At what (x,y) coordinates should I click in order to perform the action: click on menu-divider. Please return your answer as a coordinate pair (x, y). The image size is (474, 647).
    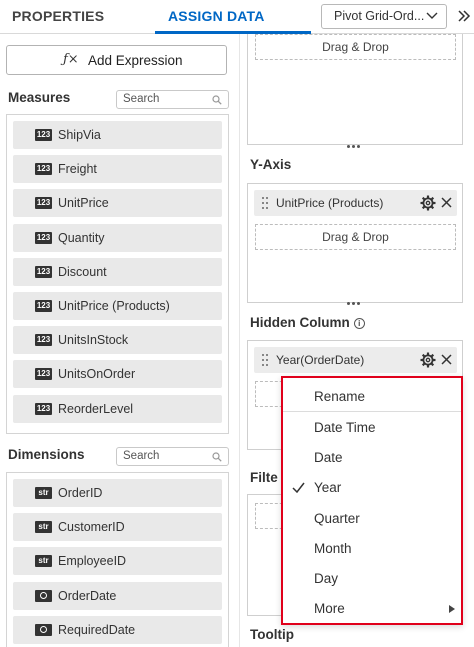
    Looking at the image, I should click on (372, 411).